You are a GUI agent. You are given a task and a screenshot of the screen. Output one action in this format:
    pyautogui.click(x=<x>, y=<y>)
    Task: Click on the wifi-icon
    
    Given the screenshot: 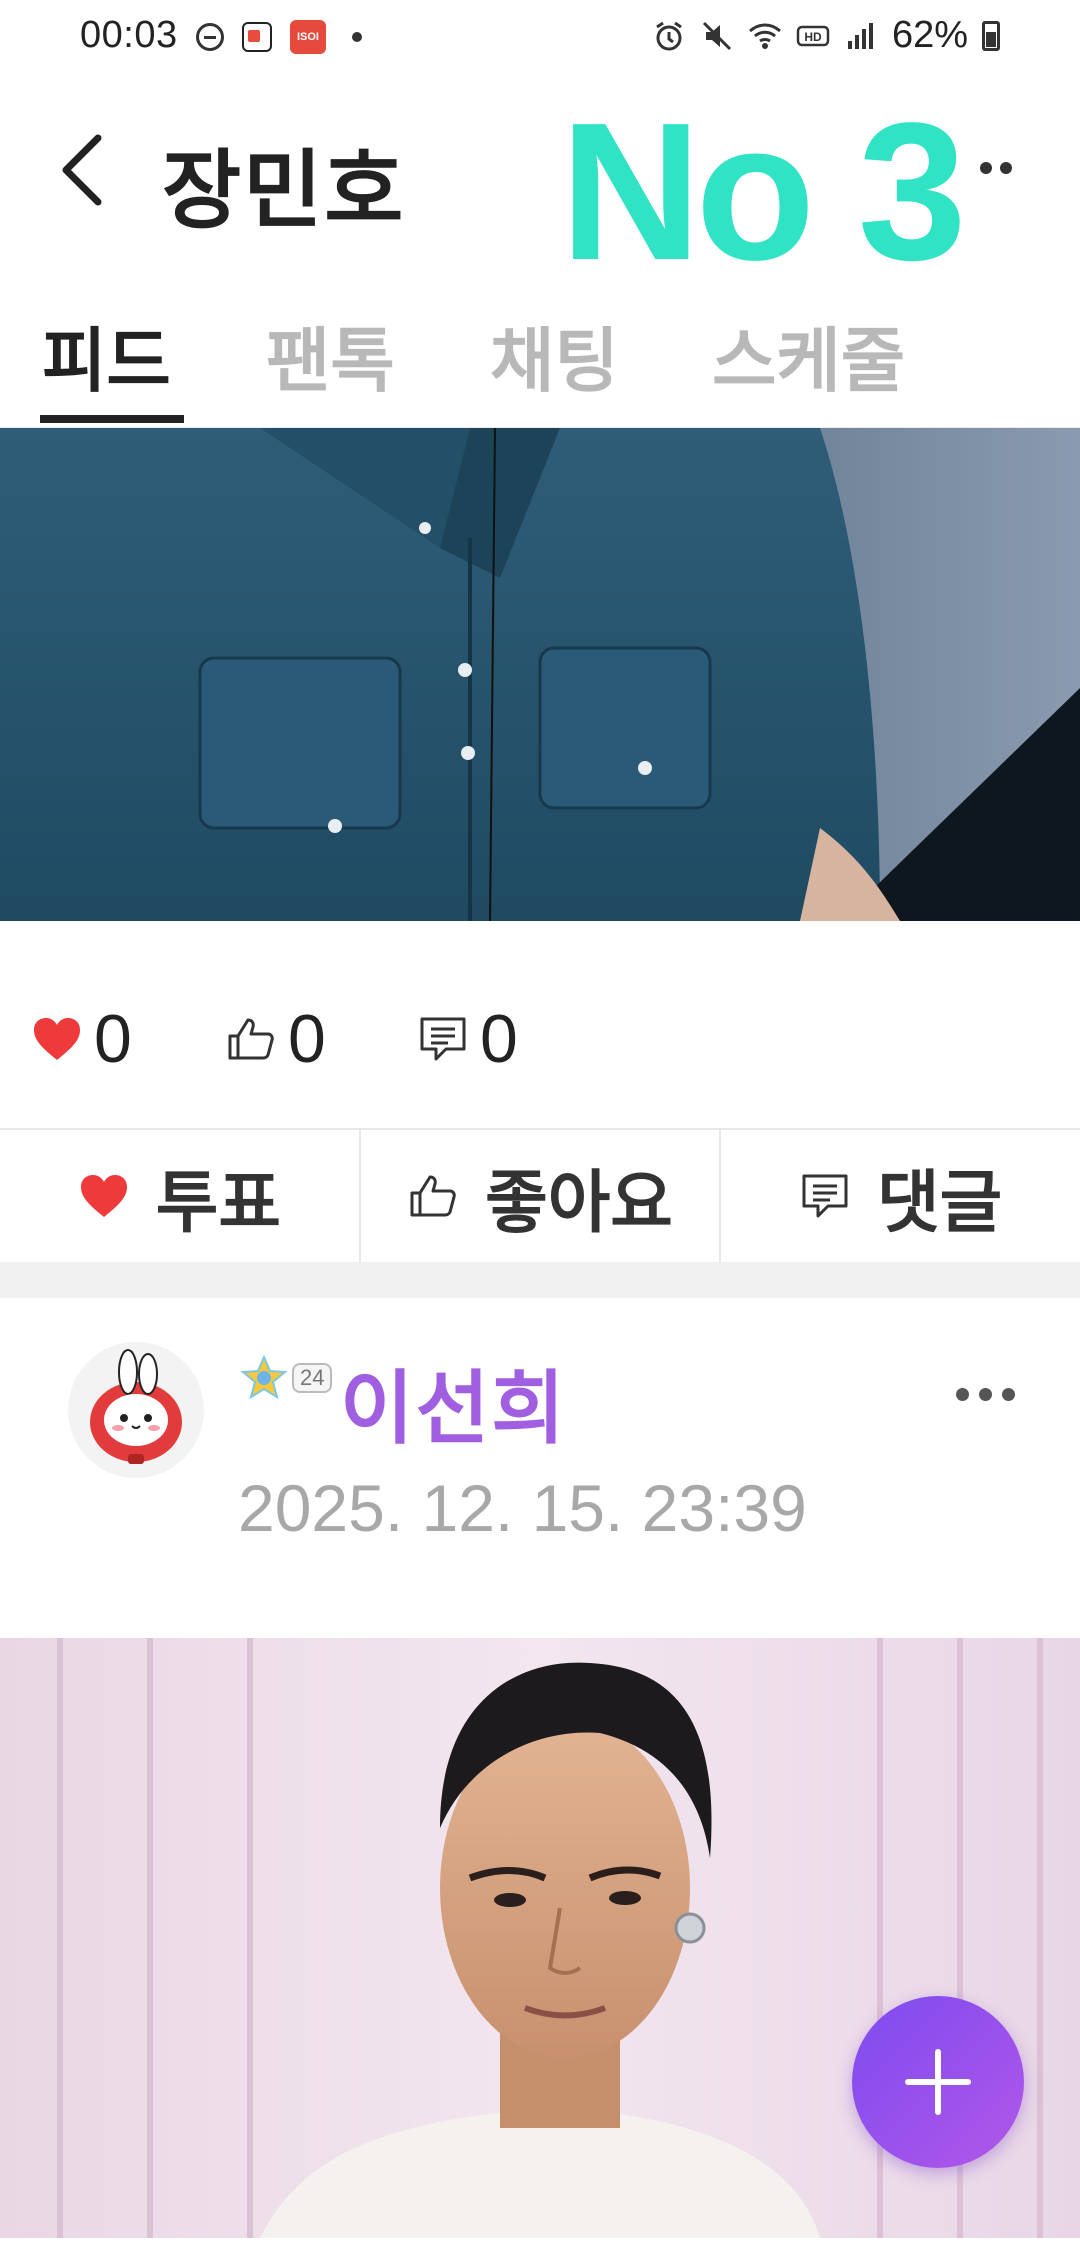 What is the action you would take?
    pyautogui.click(x=764, y=36)
    